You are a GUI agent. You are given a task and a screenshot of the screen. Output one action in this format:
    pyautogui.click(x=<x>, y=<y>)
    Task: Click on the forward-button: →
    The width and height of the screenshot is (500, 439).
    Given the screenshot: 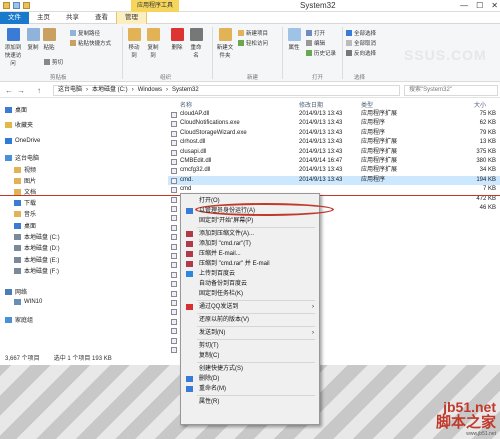 What is the action you would take?
    pyautogui.click(x=21, y=90)
    